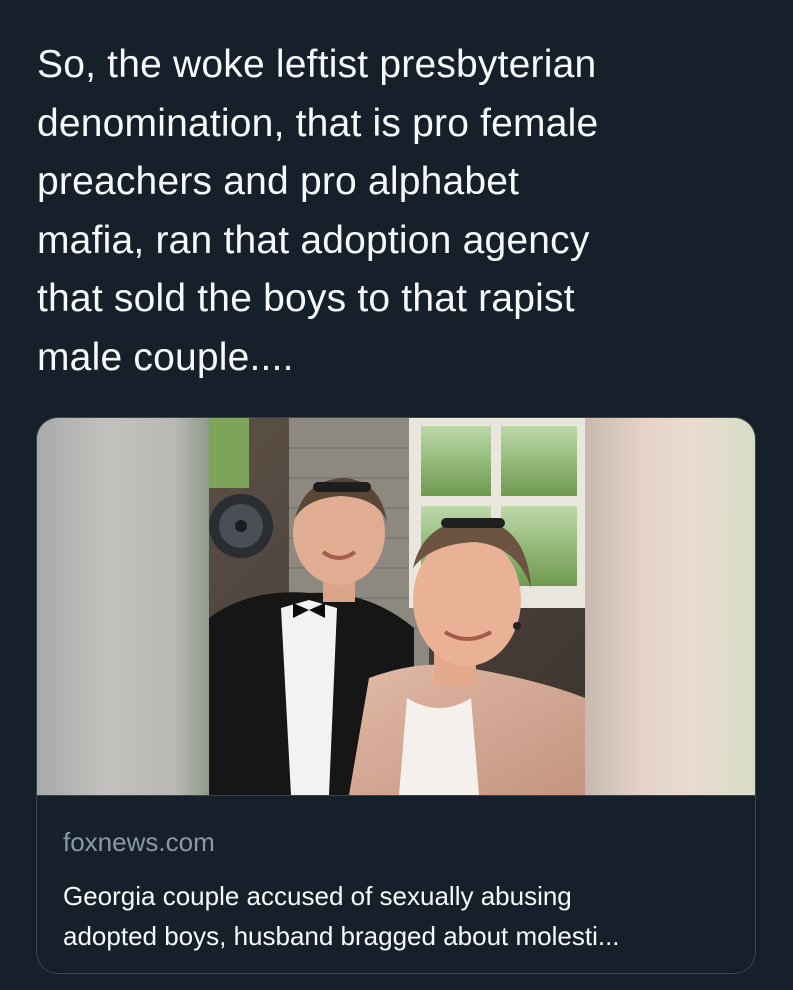 The height and width of the screenshot is (990, 793). What do you see at coordinates (313, 240) in the screenshot?
I see `tweet-text-line: mafia, ran that adoption agency` at bounding box center [313, 240].